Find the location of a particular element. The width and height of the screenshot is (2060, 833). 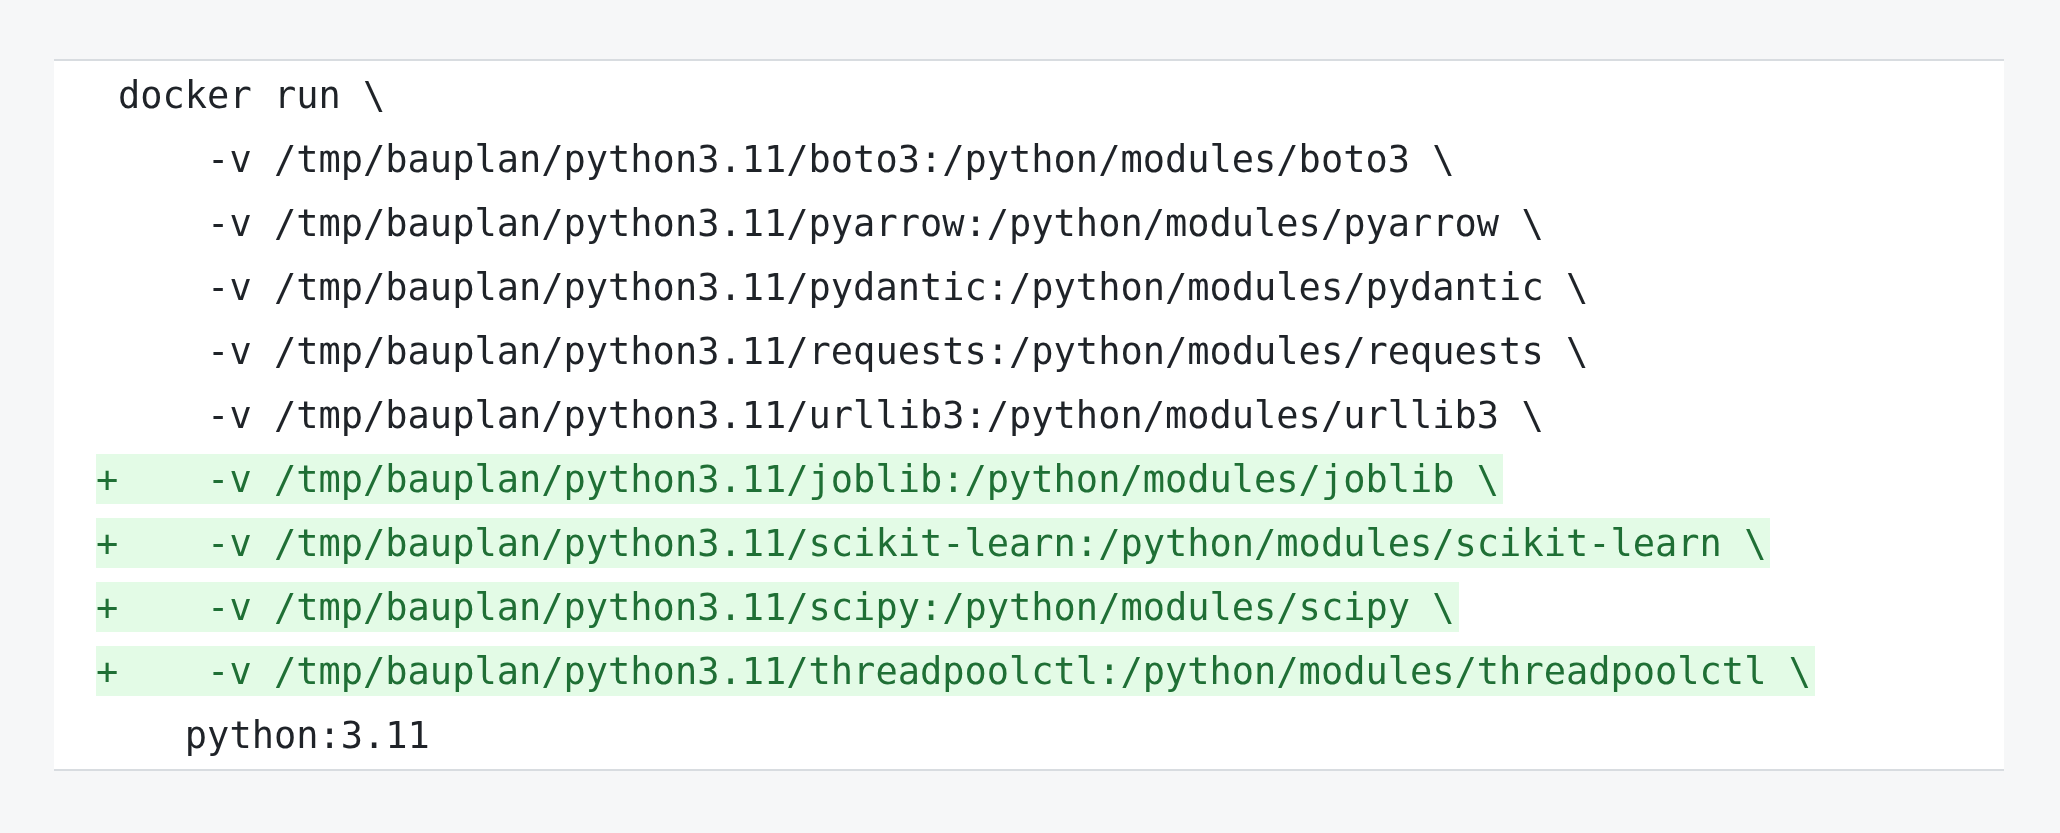

code-line: python:3.11 is located at coordinates (307, 735).